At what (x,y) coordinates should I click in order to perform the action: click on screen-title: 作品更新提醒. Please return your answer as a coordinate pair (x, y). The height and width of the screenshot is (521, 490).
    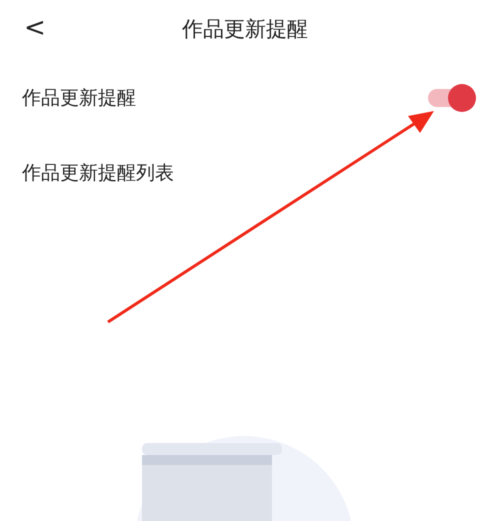
    Looking at the image, I should click on (245, 29).